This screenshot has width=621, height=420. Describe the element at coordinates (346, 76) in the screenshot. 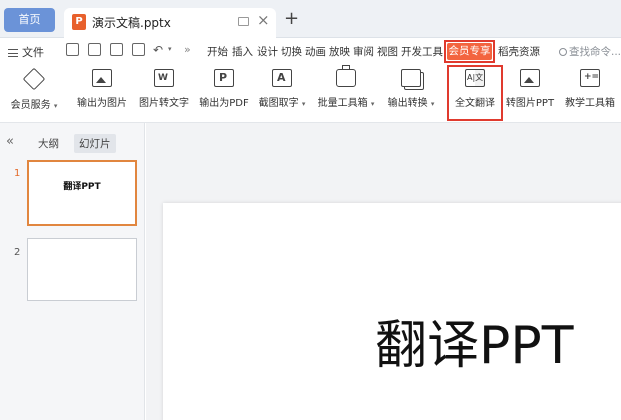

I see `toolbox-icon` at that location.